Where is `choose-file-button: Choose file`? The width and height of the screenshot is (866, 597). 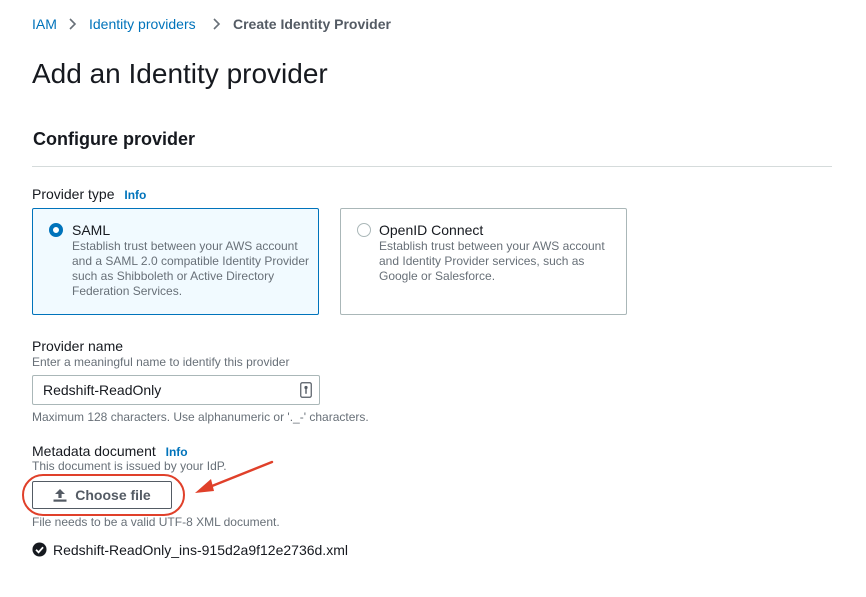
choose-file-button: Choose file is located at coordinates (102, 495).